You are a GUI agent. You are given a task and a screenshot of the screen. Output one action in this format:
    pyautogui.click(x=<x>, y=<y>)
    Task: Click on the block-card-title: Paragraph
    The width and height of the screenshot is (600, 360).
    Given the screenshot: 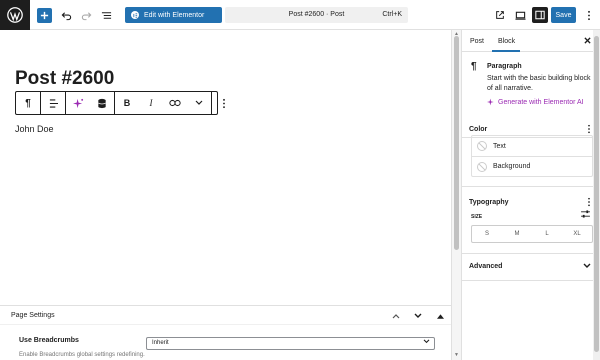 What is the action you would take?
    pyautogui.click(x=504, y=66)
    